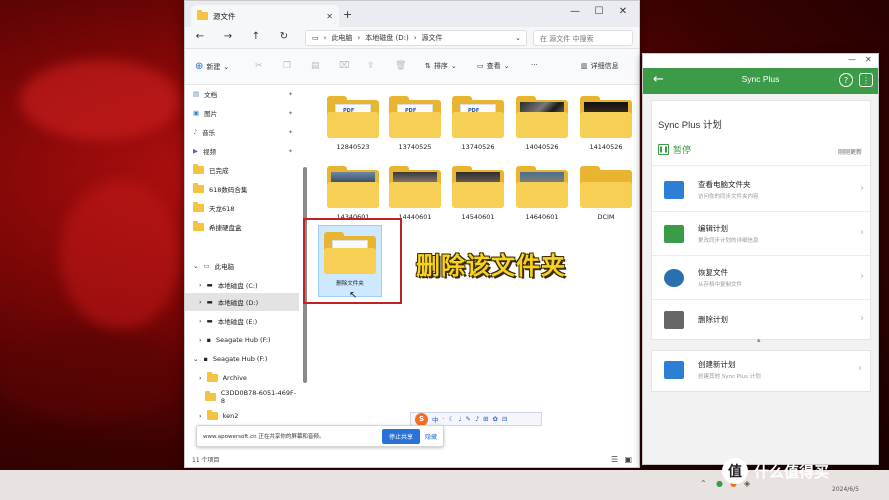 Image resolution: width=889 pixels, height=500 pixels. I want to click on ime-mode-icon: 中, so click(435, 419).